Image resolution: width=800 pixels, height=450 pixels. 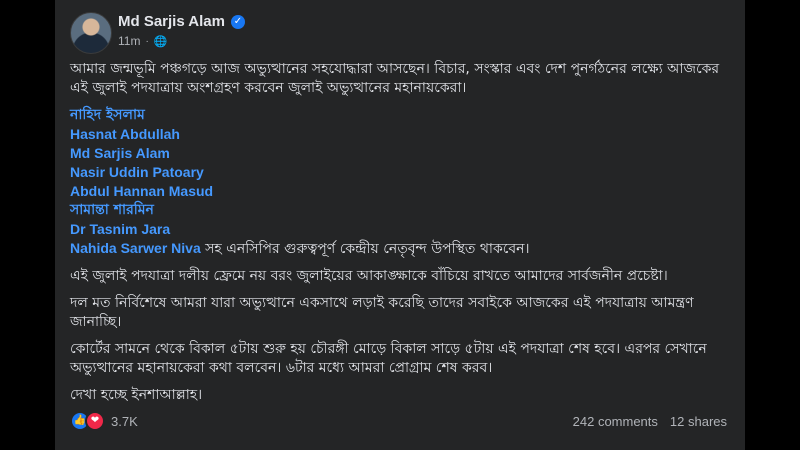 I want to click on mention-link: Md Sarjis Alam, so click(x=401, y=153).